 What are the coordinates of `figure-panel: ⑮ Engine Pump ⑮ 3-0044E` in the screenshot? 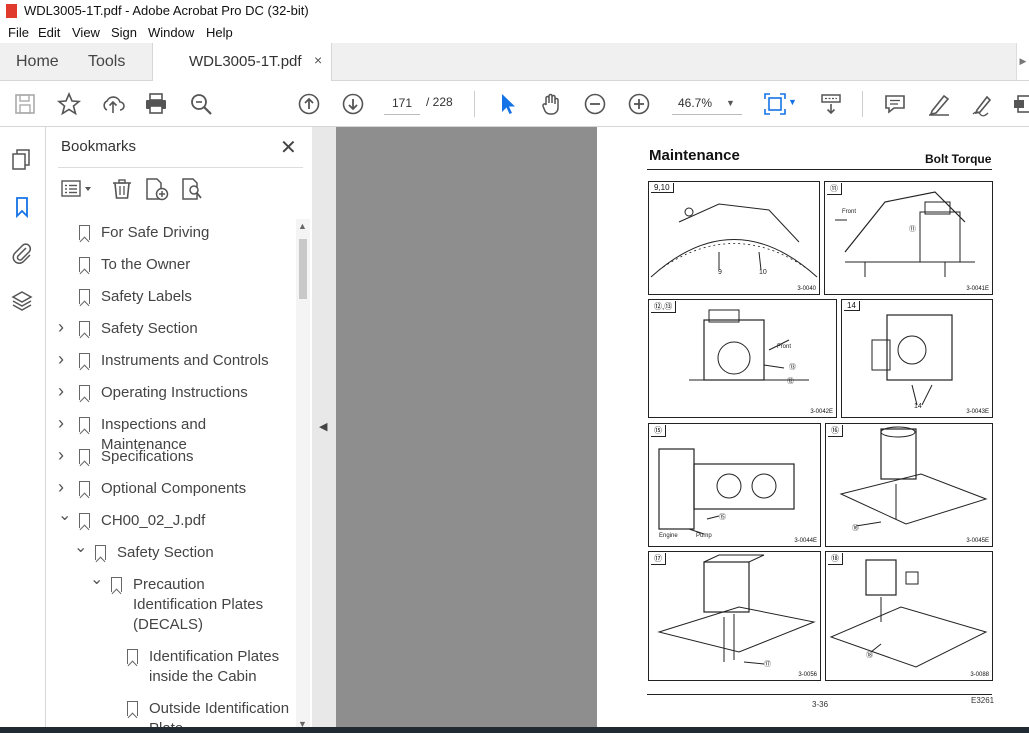 It's located at (734, 485).